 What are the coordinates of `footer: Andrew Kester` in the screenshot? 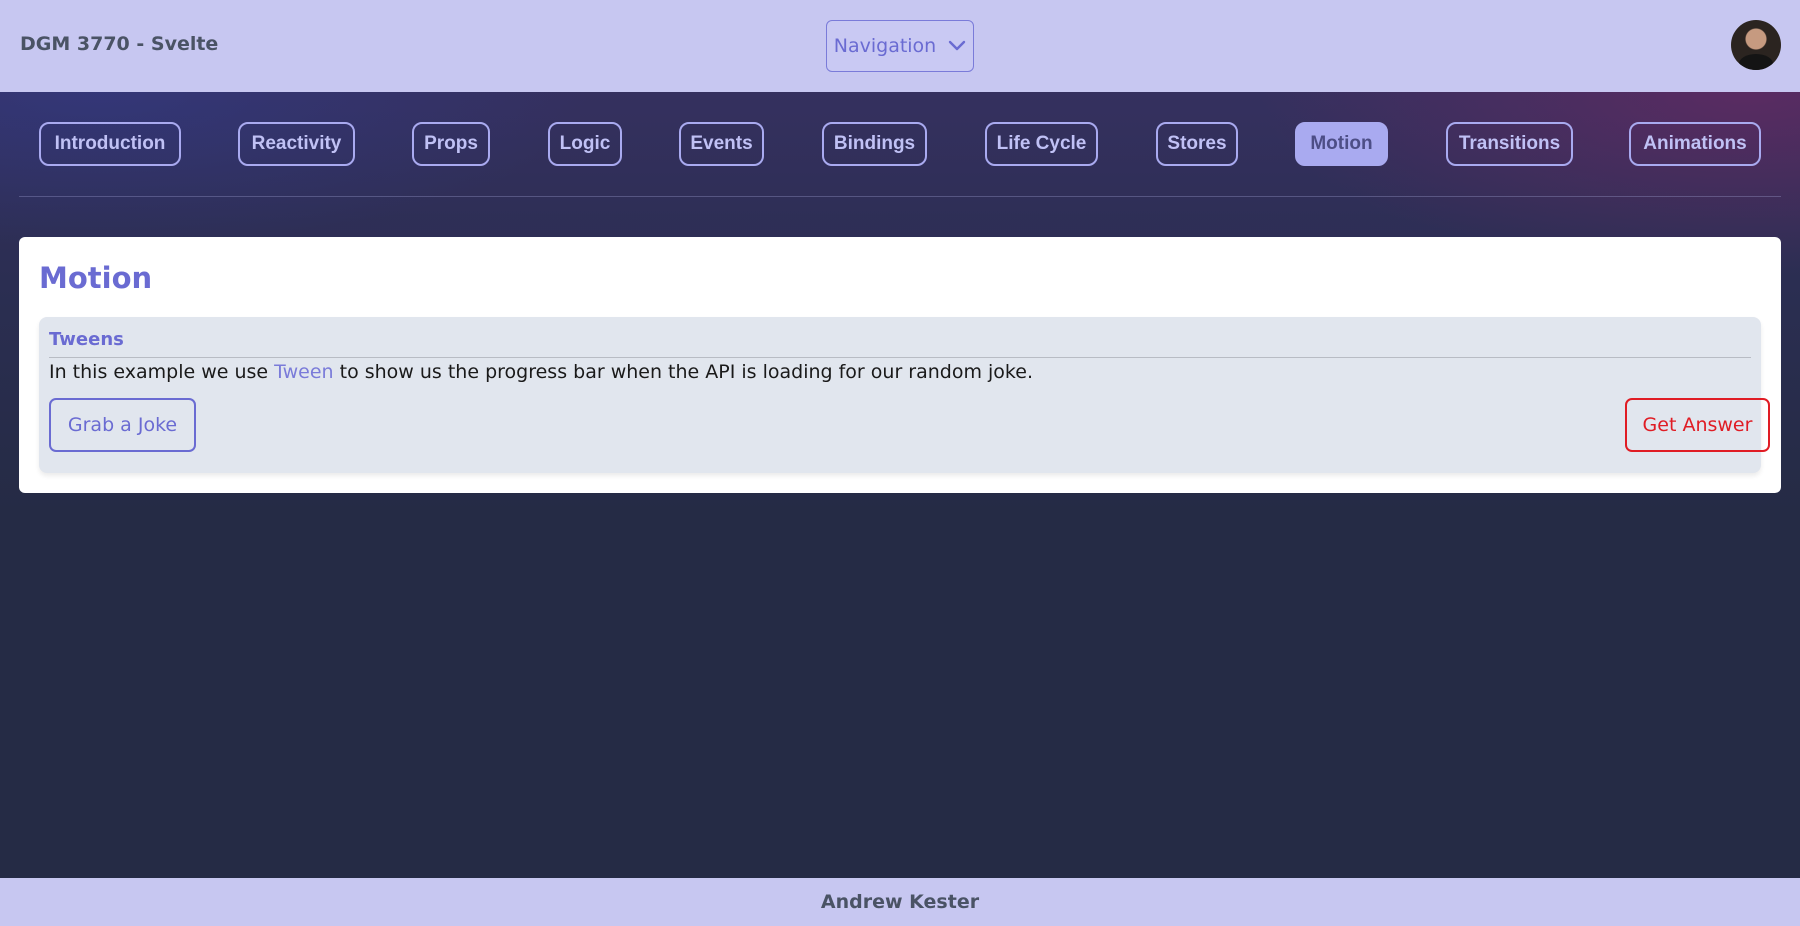 It's located at (900, 902).